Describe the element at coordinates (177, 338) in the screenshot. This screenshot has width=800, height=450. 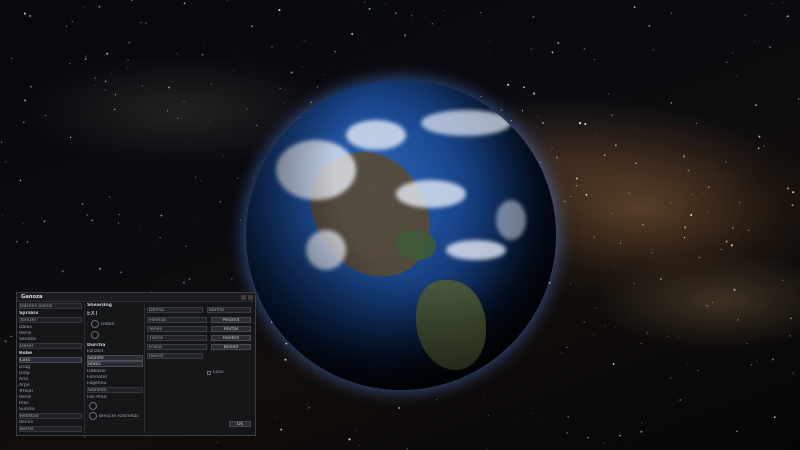
I see `value-input: Tiorce` at that location.